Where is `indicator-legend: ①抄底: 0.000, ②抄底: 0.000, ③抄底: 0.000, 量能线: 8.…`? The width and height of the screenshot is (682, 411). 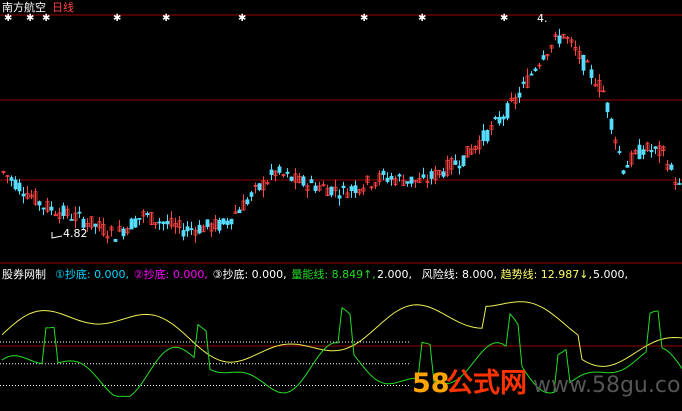 indicator-legend: ①抄底: 0.000, ②抄底: 0.000, ③抄底: 0.000, 量能线: 8.… is located at coordinates (341, 274).